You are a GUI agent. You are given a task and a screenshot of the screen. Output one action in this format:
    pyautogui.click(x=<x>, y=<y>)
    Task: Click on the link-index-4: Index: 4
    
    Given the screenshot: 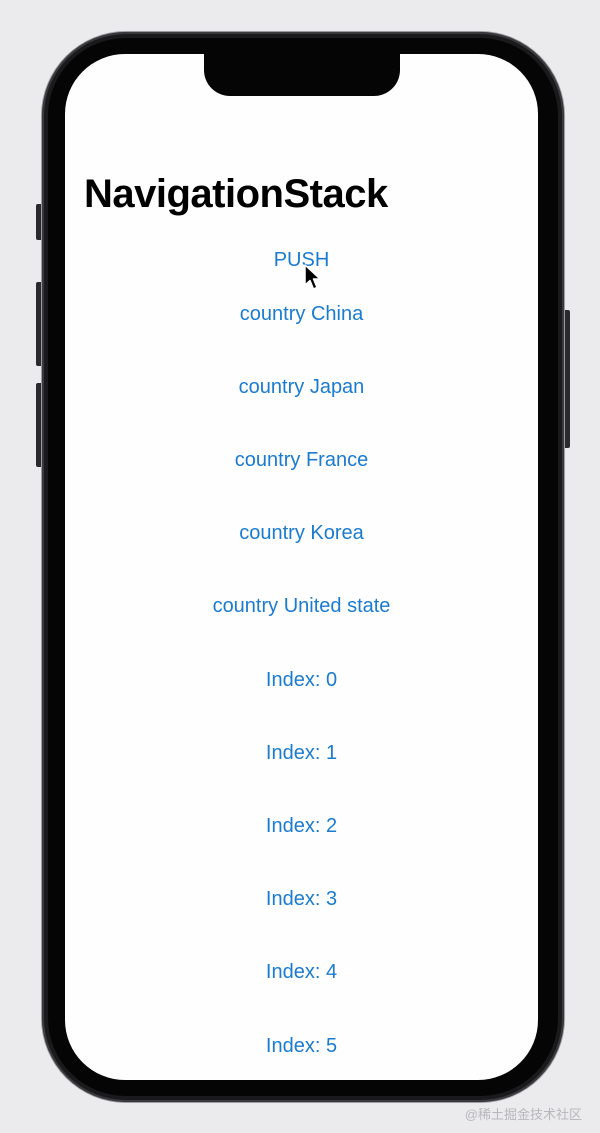 What is the action you would take?
    pyautogui.click(x=301, y=972)
    